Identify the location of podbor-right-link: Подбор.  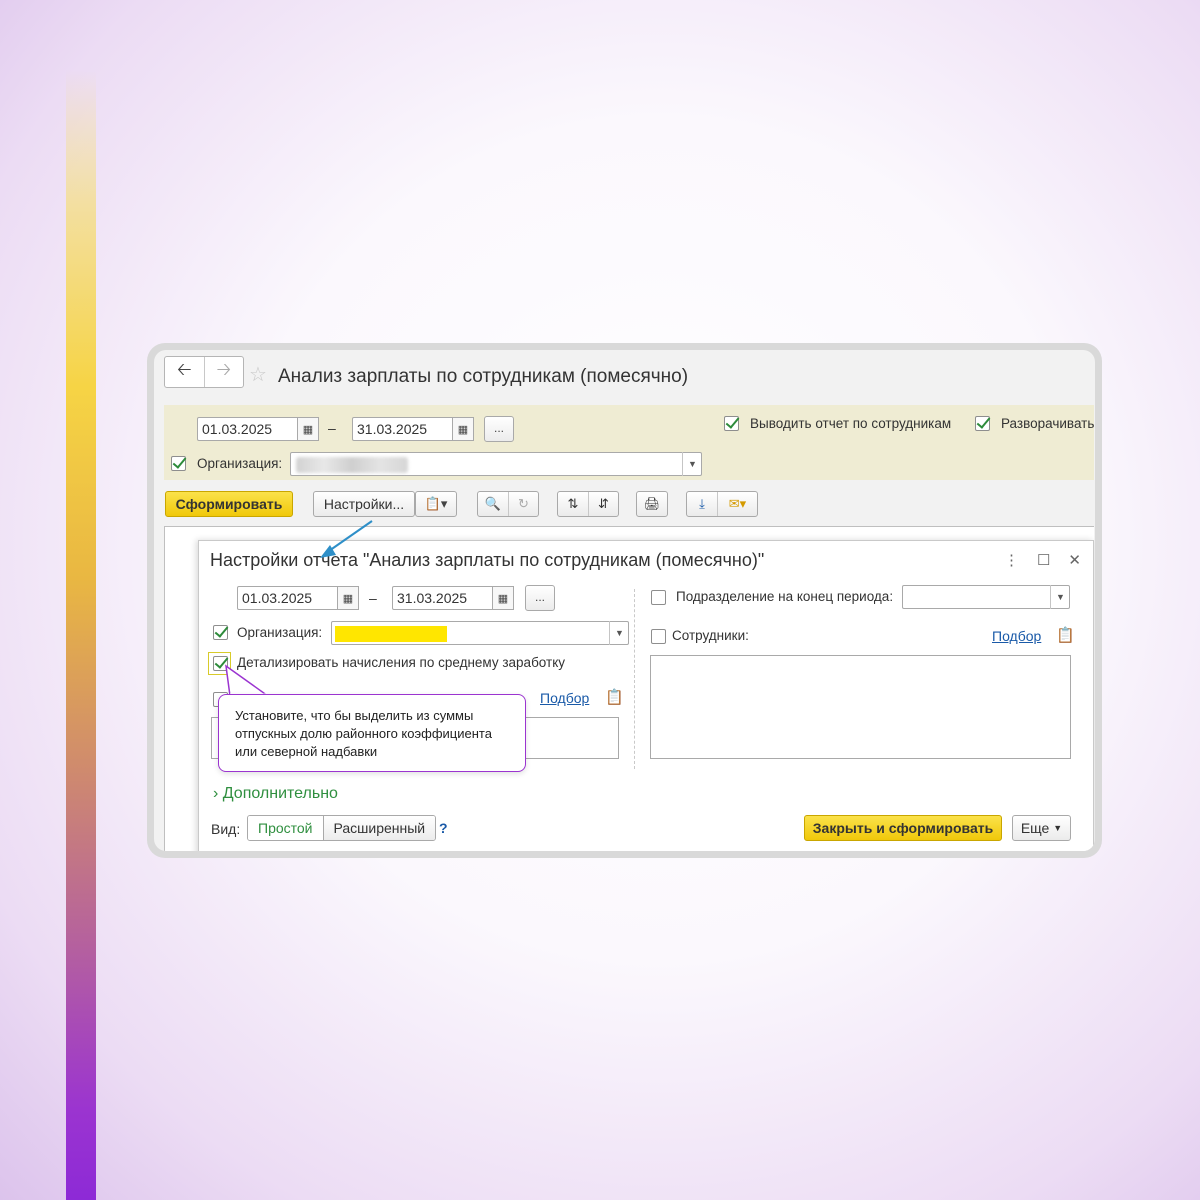
(1016, 636).